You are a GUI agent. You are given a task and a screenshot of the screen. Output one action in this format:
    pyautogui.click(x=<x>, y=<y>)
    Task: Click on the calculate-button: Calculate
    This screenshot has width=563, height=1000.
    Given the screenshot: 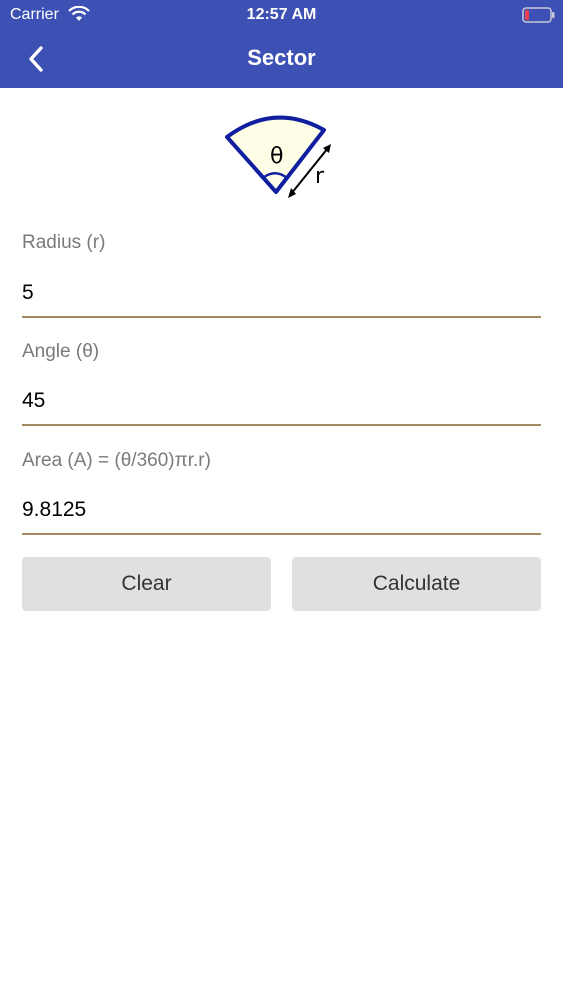 What is the action you would take?
    pyautogui.click(x=416, y=584)
    